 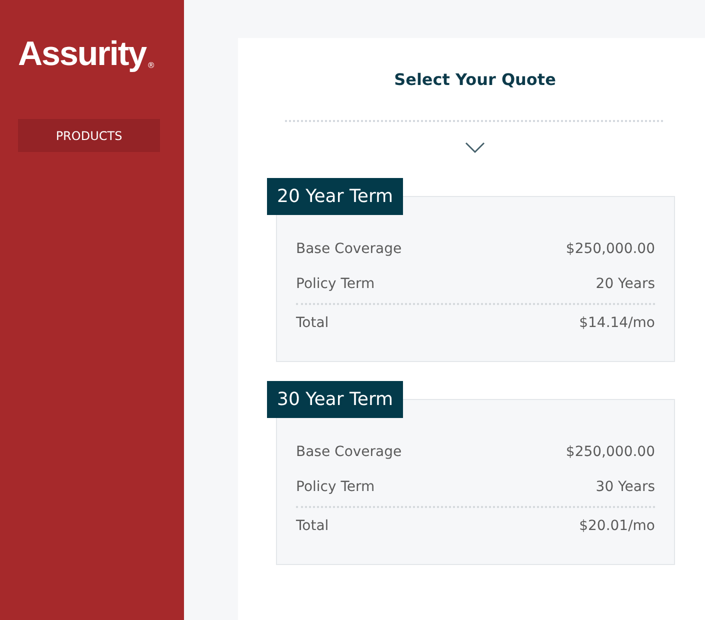 What do you see at coordinates (89, 135) in the screenshot?
I see `nav-button: PRODUCTS` at bounding box center [89, 135].